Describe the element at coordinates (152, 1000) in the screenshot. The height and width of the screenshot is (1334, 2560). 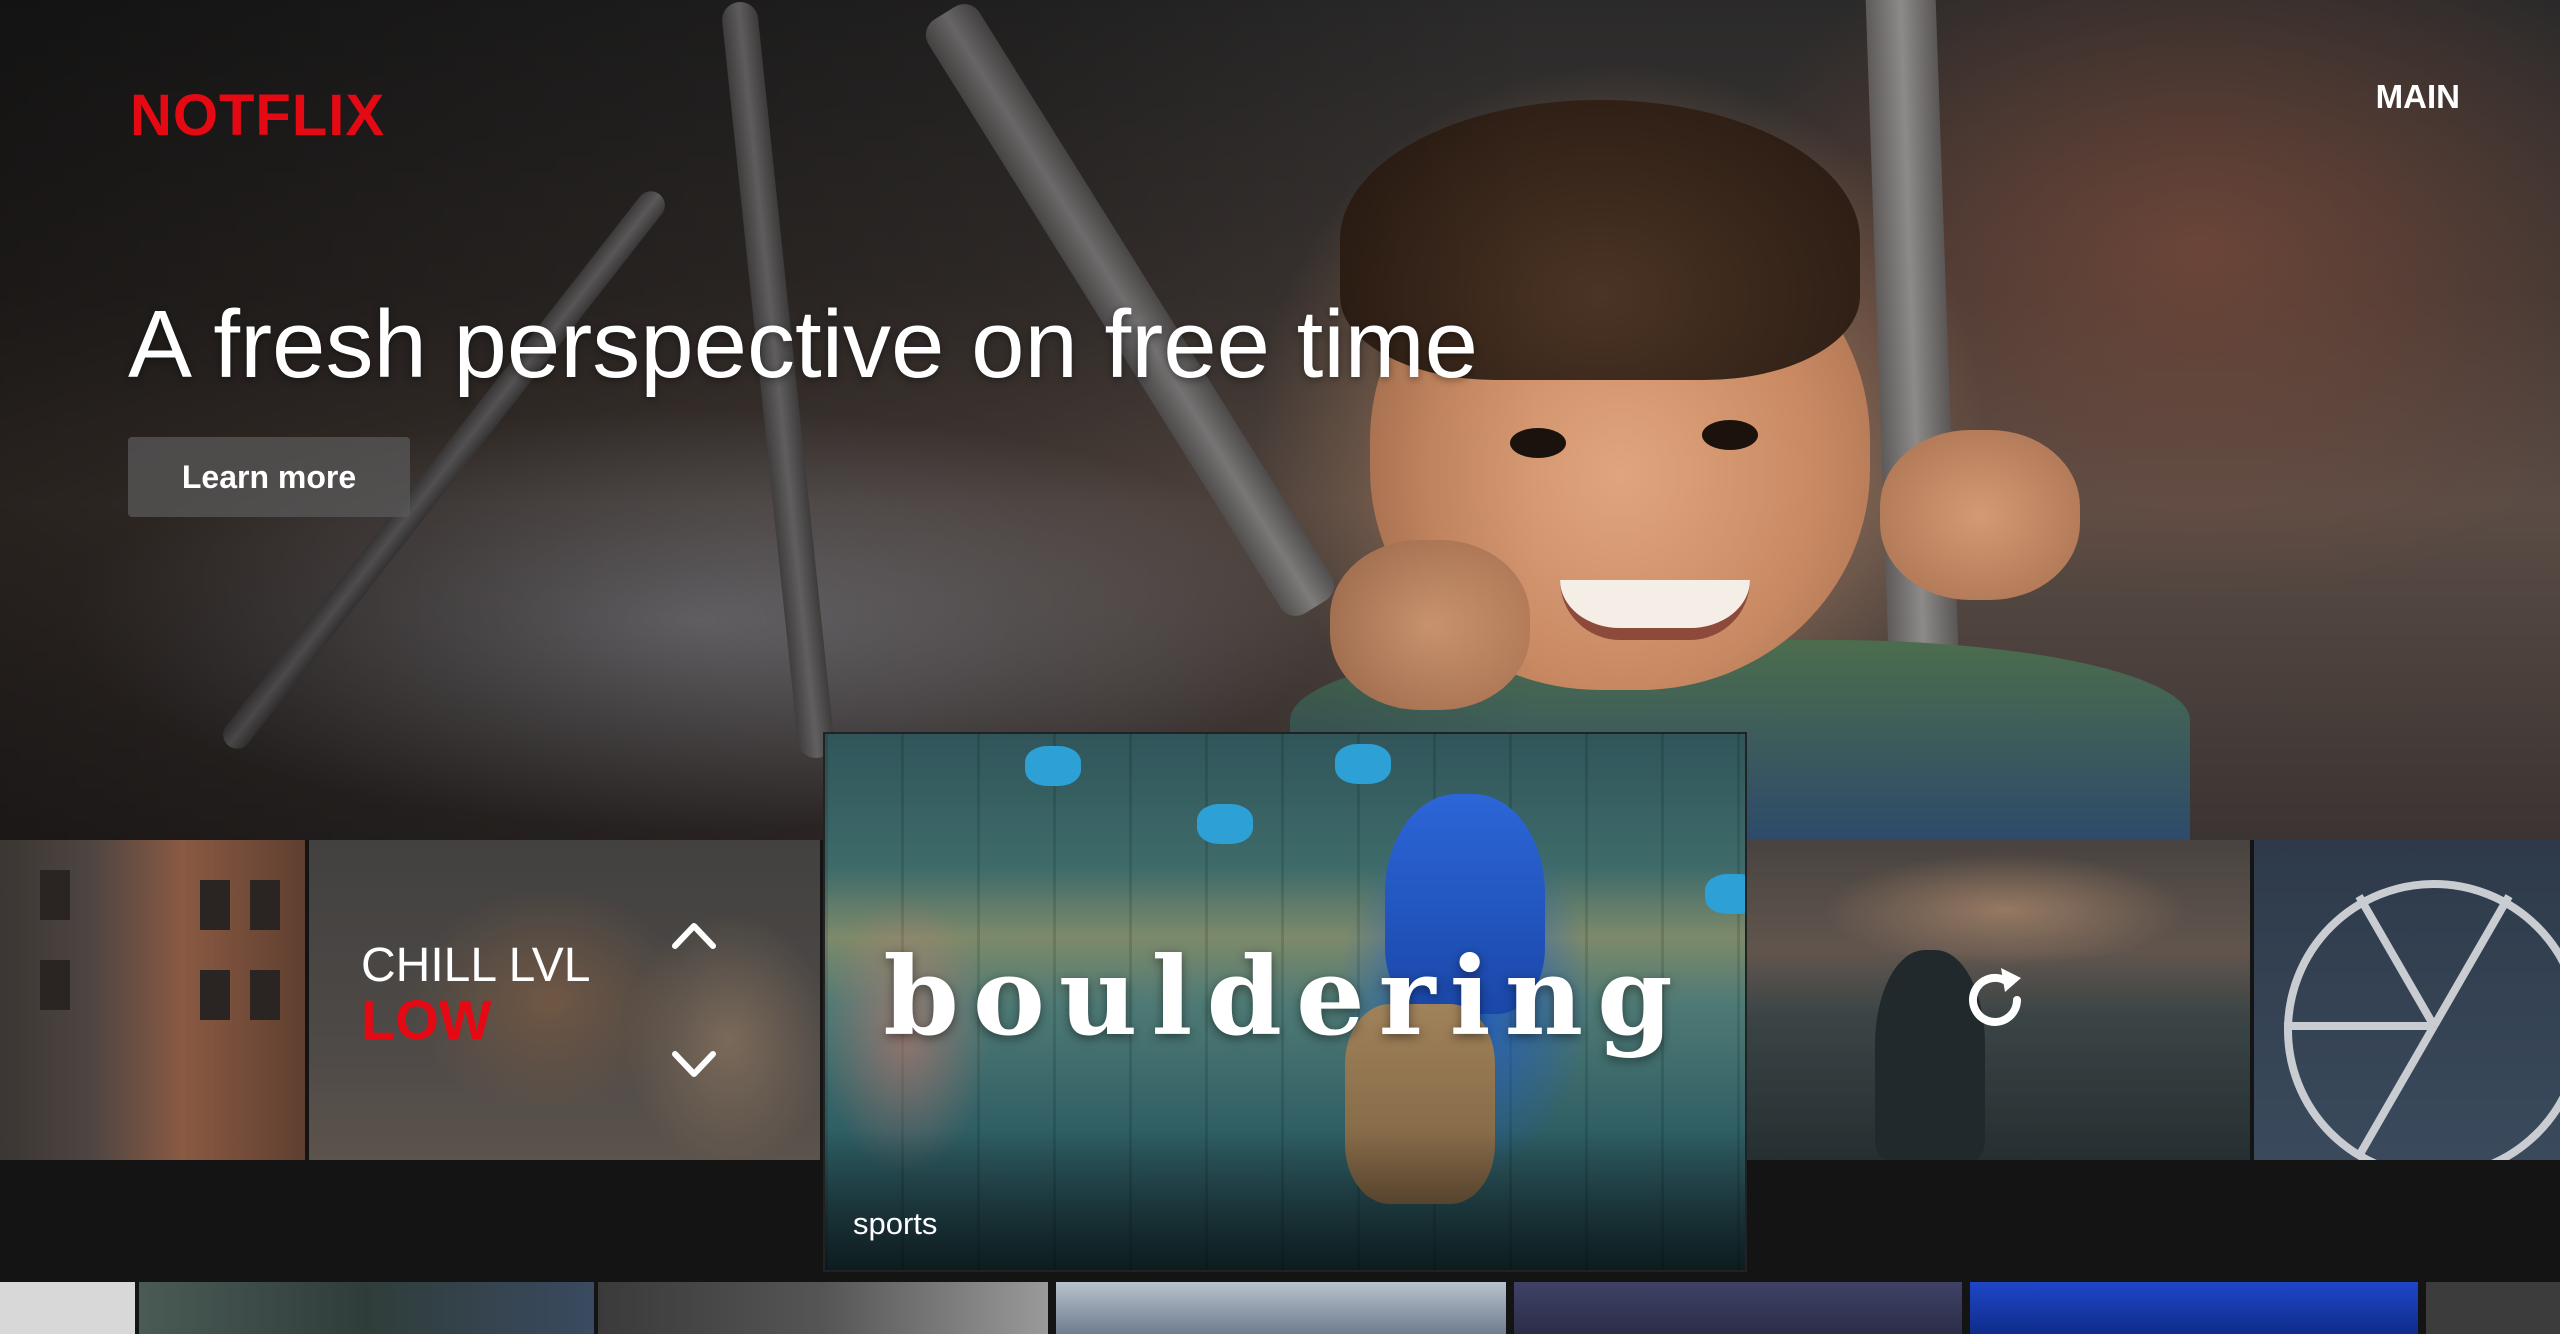
I see `row-tile-city` at that location.